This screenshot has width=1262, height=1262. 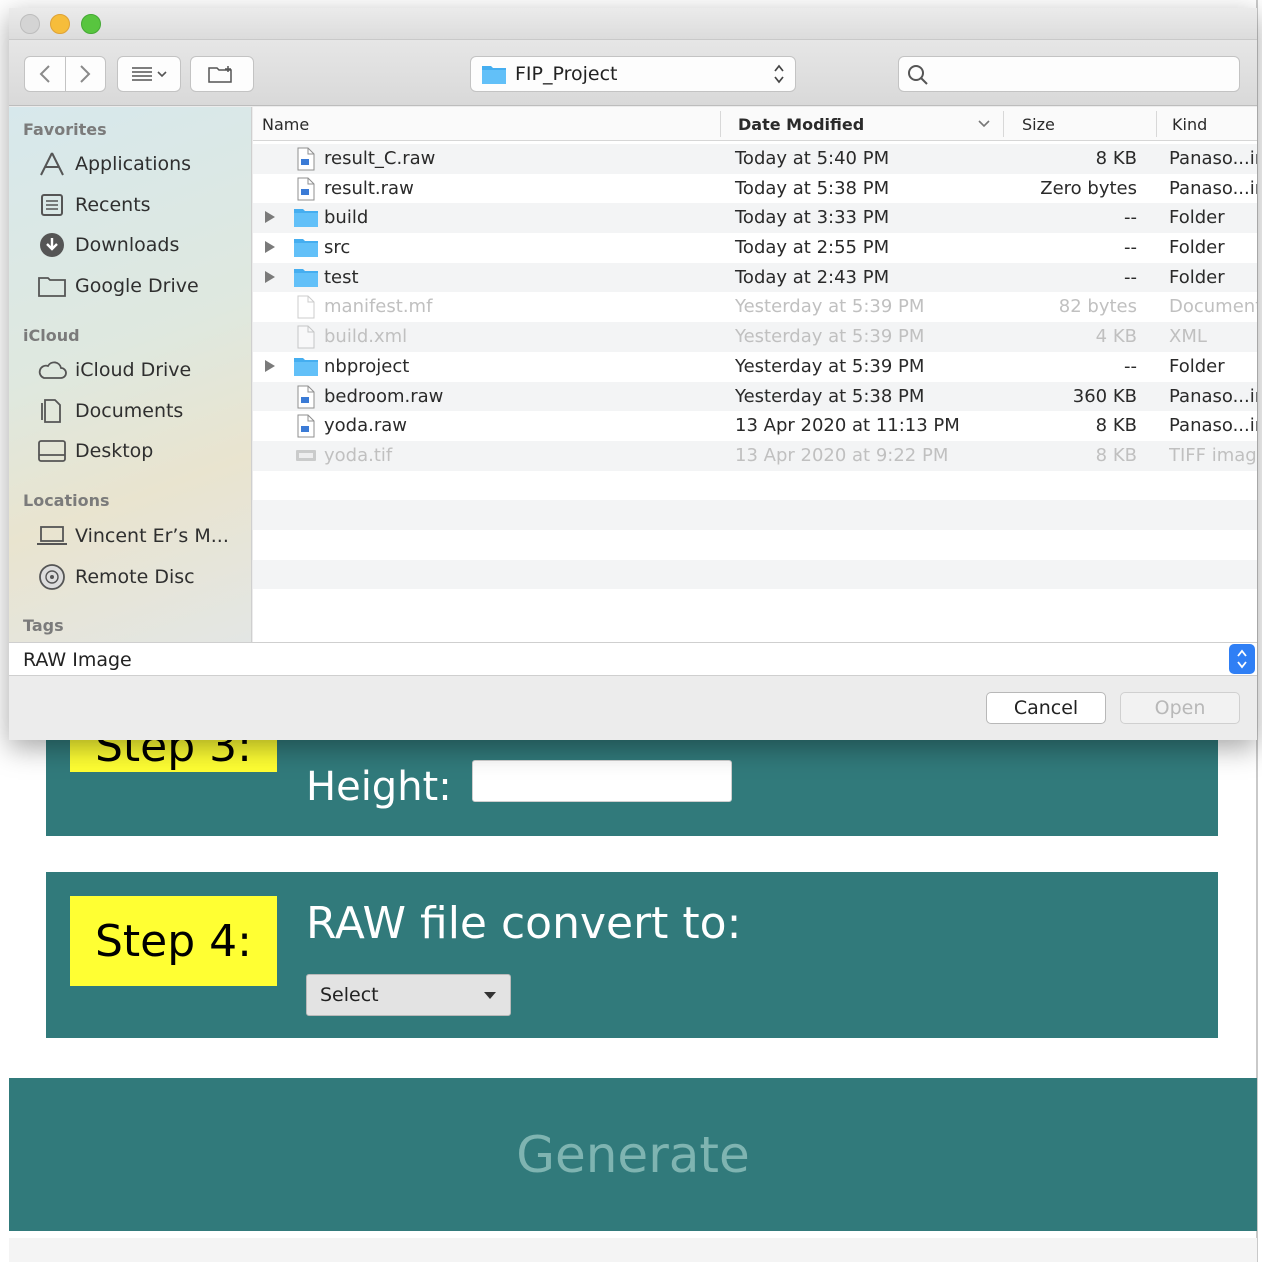 What do you see at coordinates (830, 337) in the screenshot?
I see `file-date: Yesterday at 5:39 PM` at bounding box center [830, 337].